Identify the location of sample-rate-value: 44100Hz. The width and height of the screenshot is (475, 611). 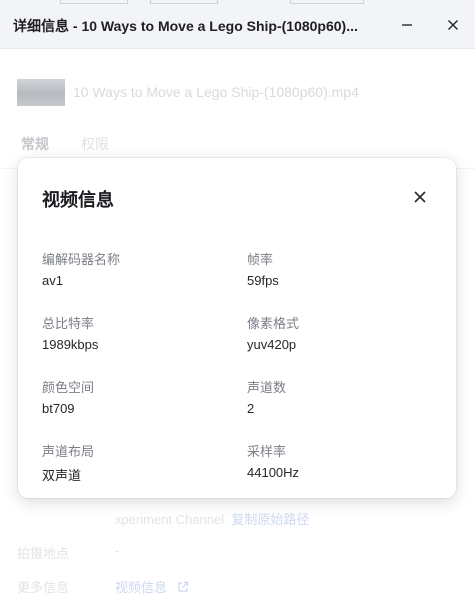
(273, 472).